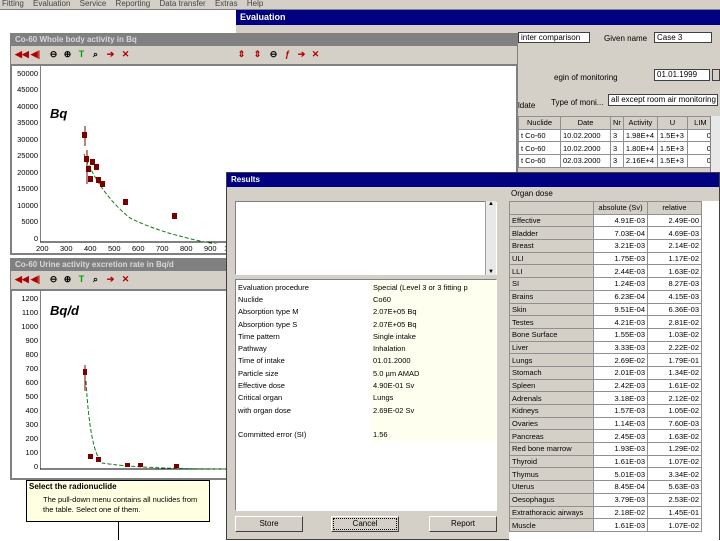 The image size is (720, 541). I want to click on col-nuclide: Nuclide, so click(539, 123).